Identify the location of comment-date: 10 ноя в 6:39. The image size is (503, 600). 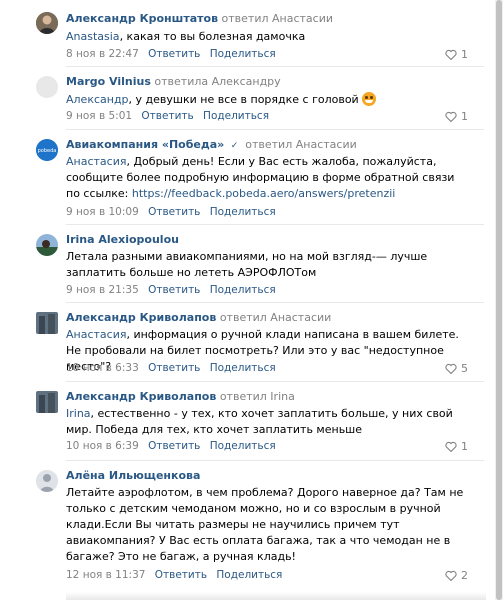
(102, 446).